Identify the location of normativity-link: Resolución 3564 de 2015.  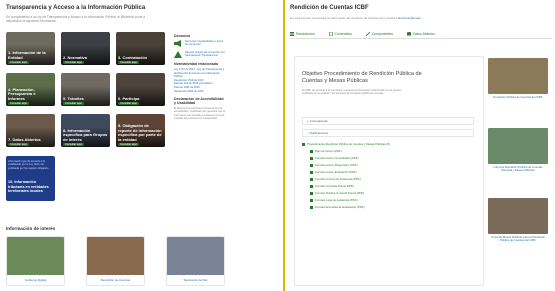
(200, 92).